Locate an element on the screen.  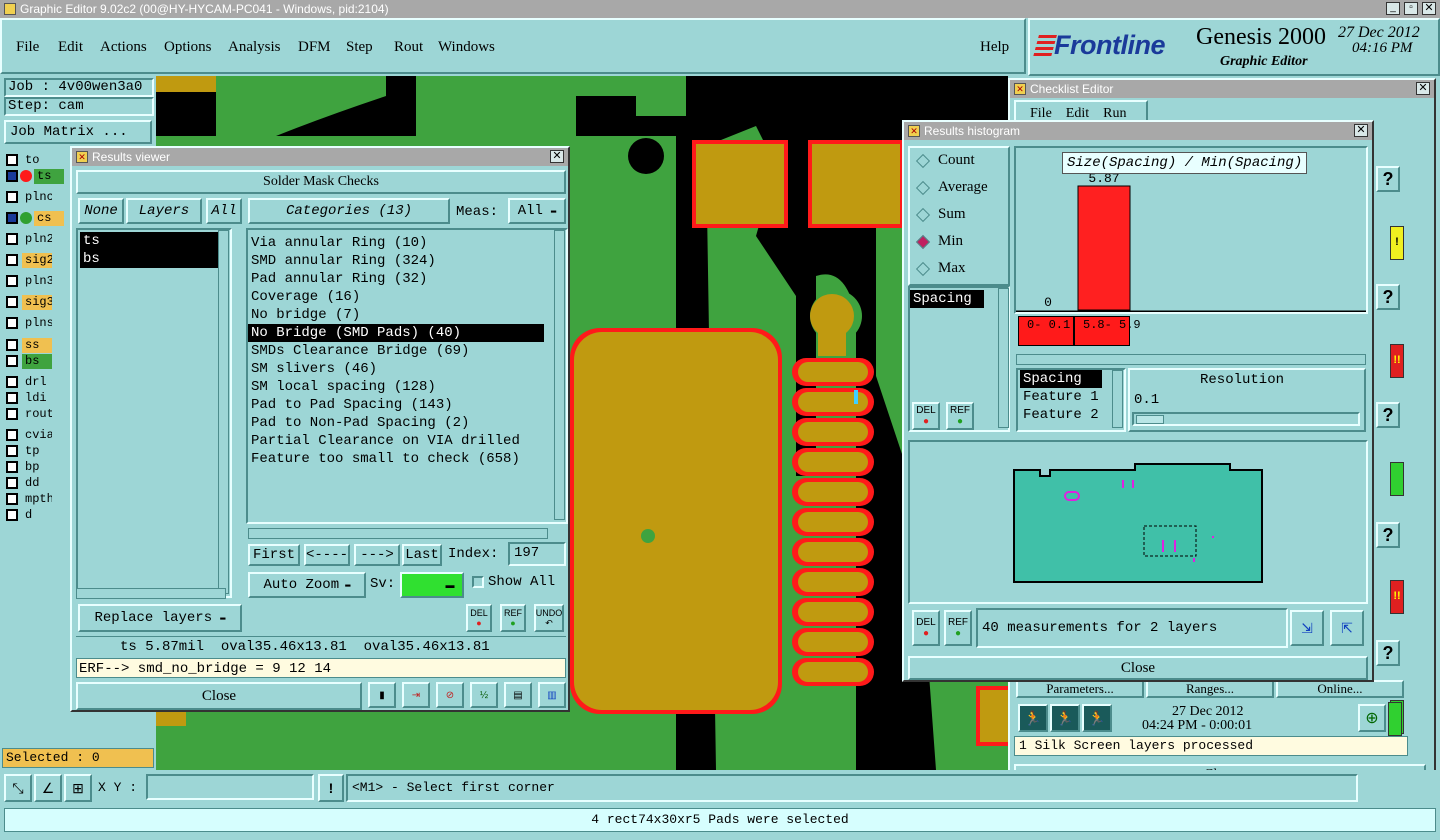
category-item: Pad to Non-Pad Spacing (2) is located at coordinates (396, 423).